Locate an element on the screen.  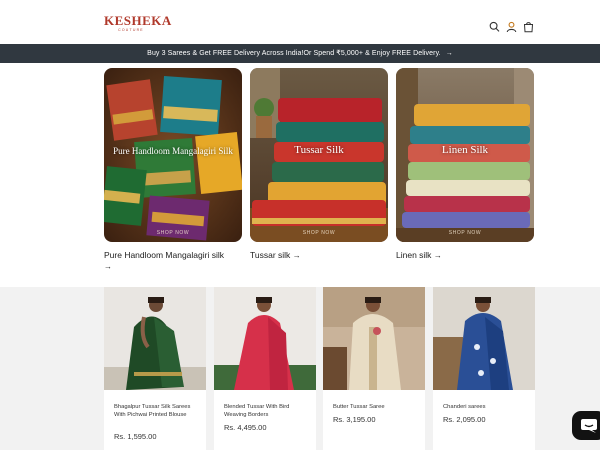
product-price: Rs. 3,195.00 is located at coordinates (354, 419).